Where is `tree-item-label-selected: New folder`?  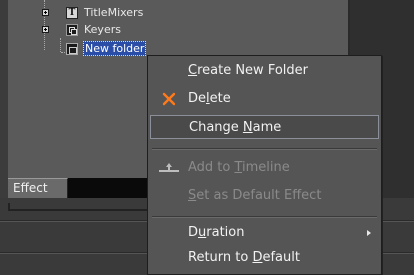
tree-item-label-selected: New folder is located at coordinates (115, 48).